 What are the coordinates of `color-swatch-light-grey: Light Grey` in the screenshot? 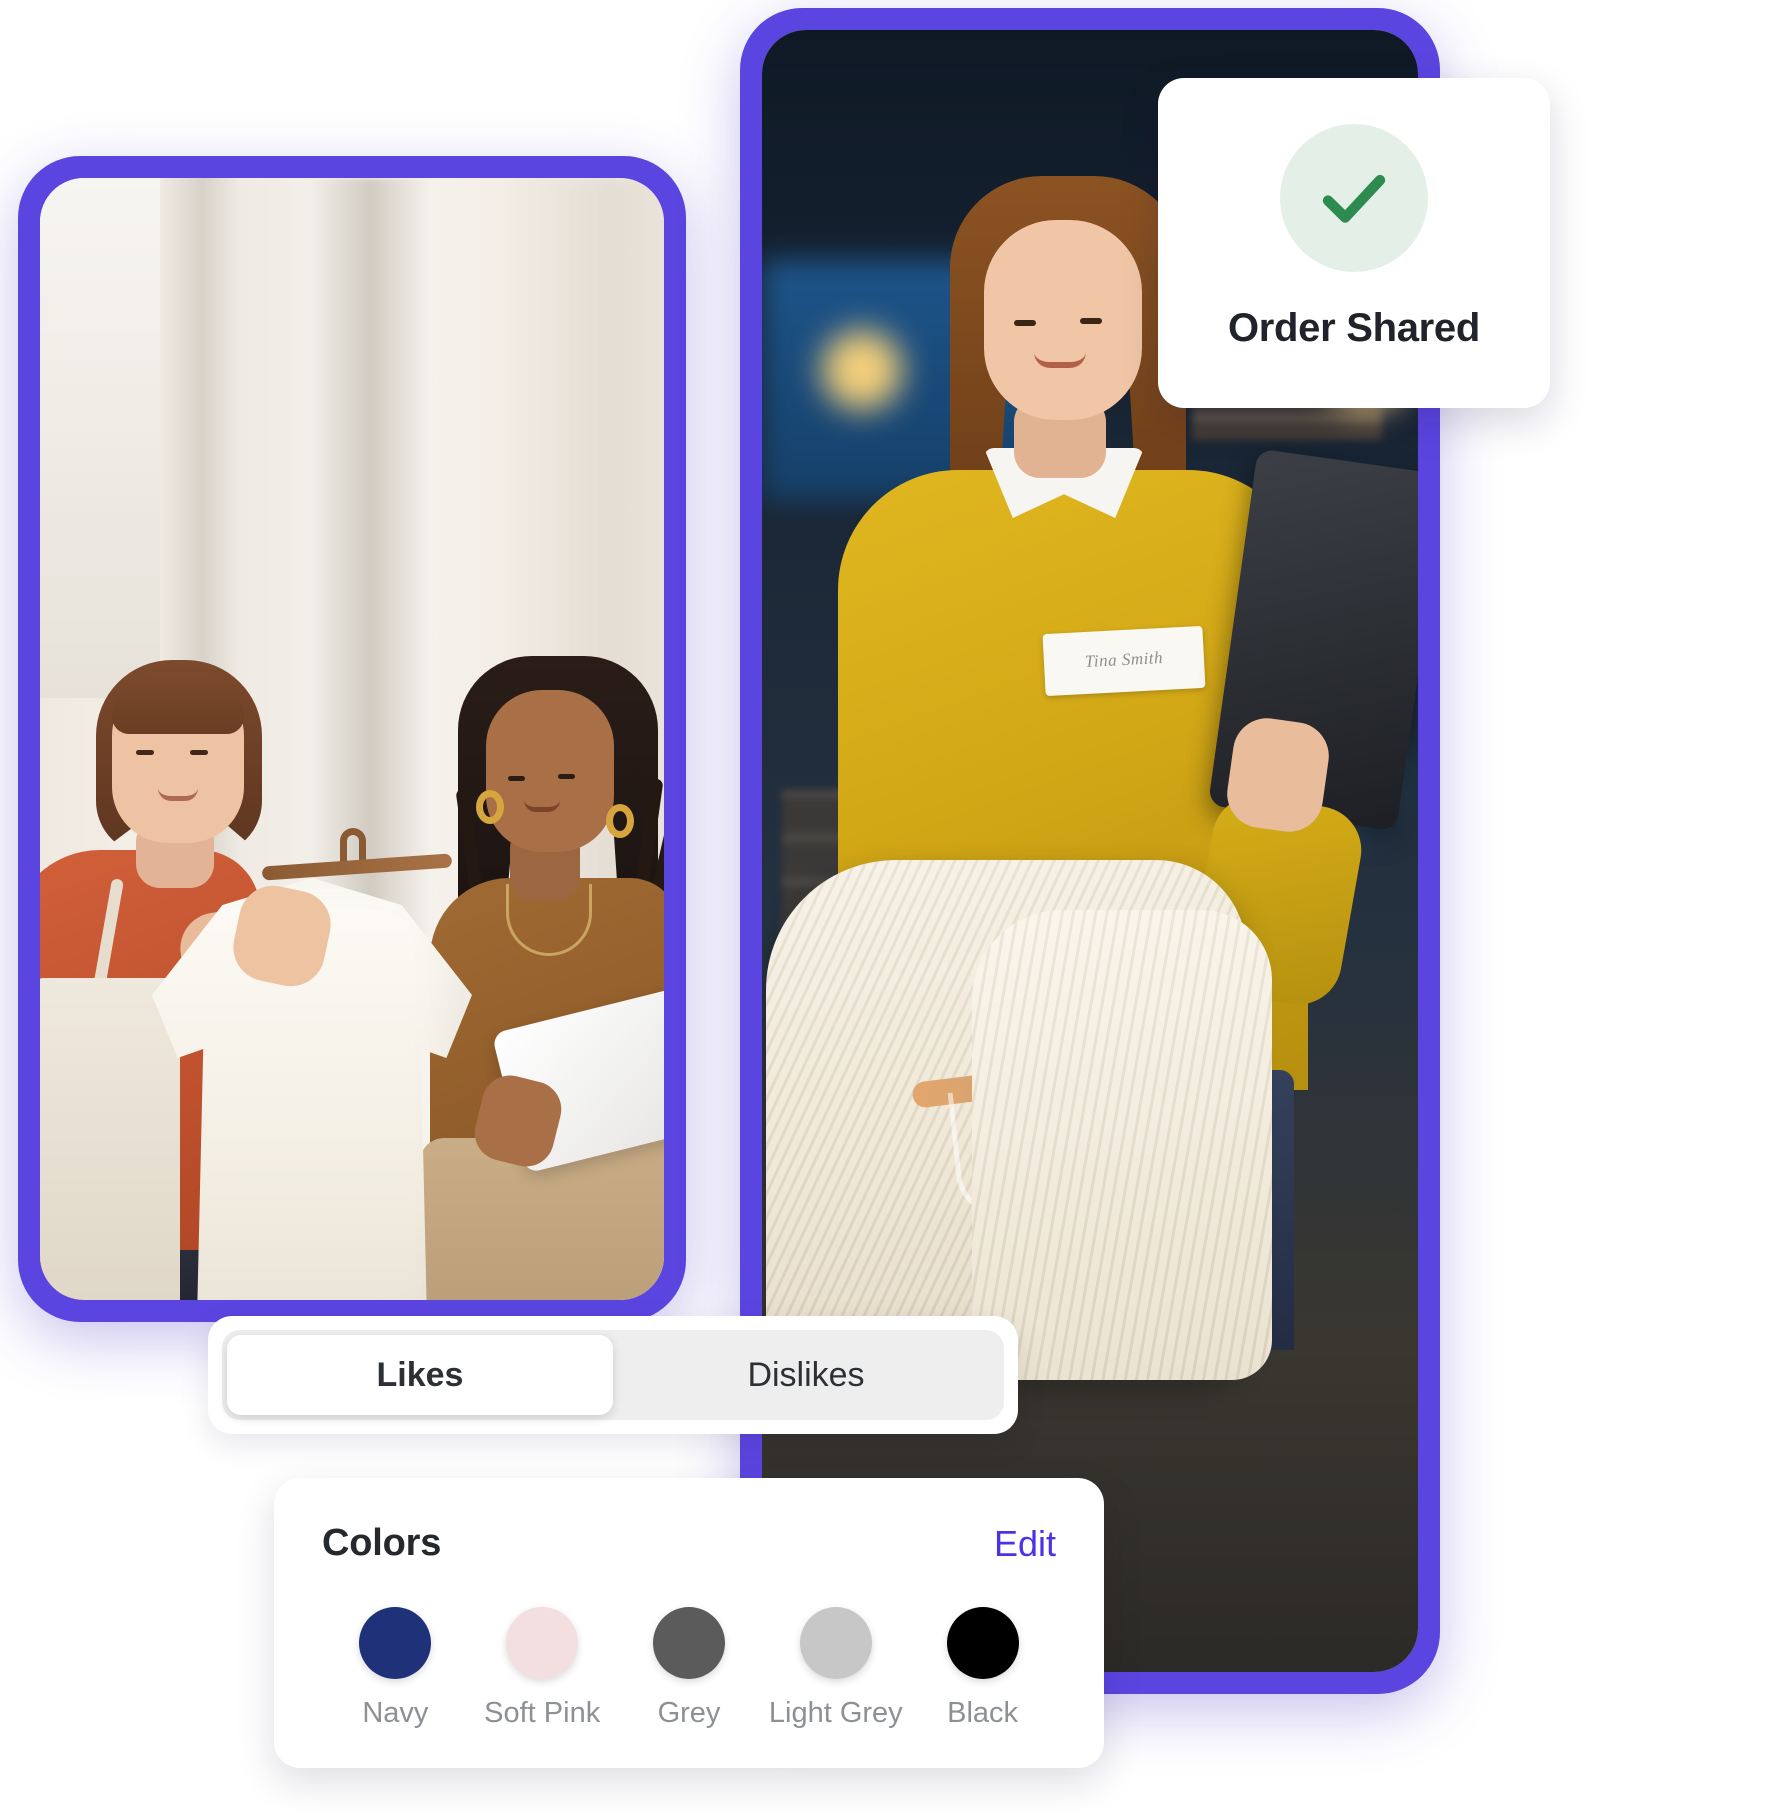 It's located at (835, 1668).